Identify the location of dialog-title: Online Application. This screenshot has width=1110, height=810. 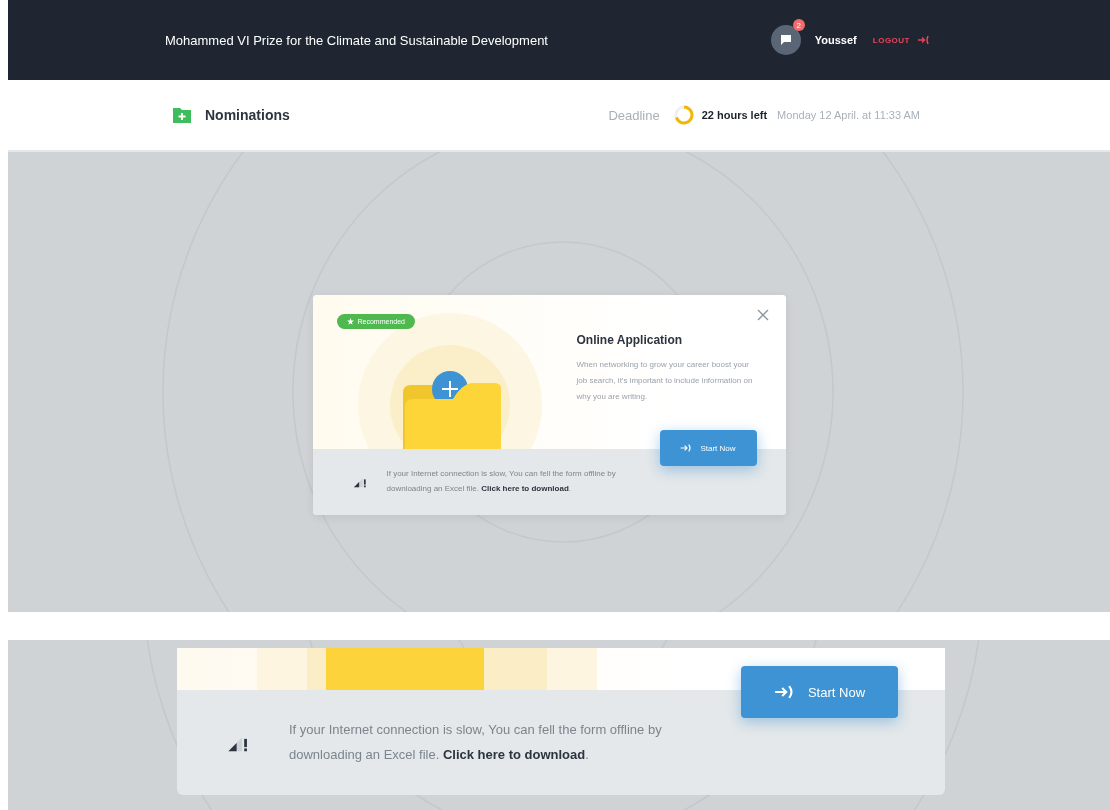
(630, 340).